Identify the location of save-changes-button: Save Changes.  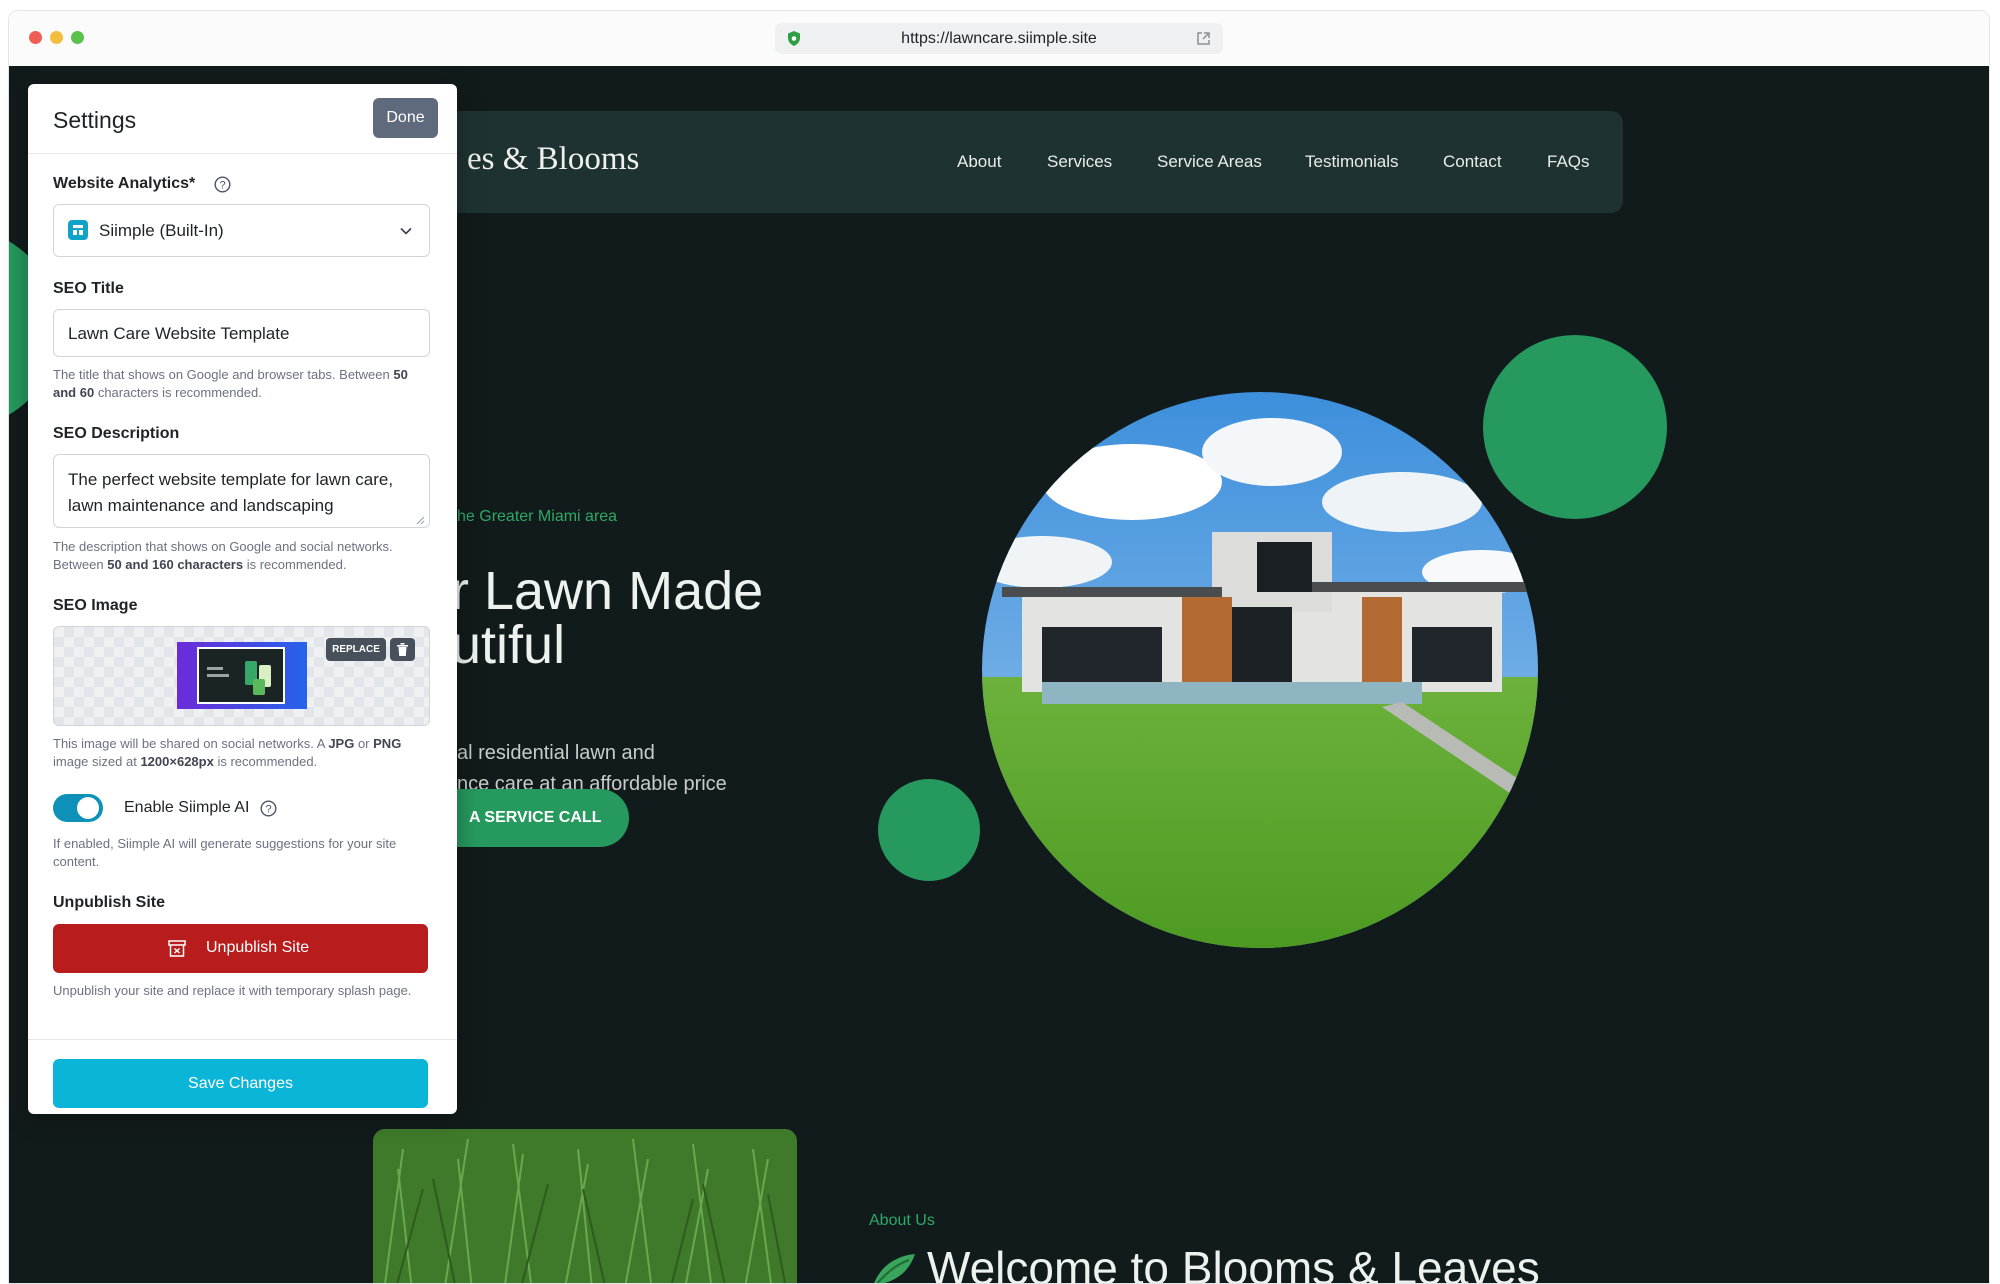
(240, 1083).